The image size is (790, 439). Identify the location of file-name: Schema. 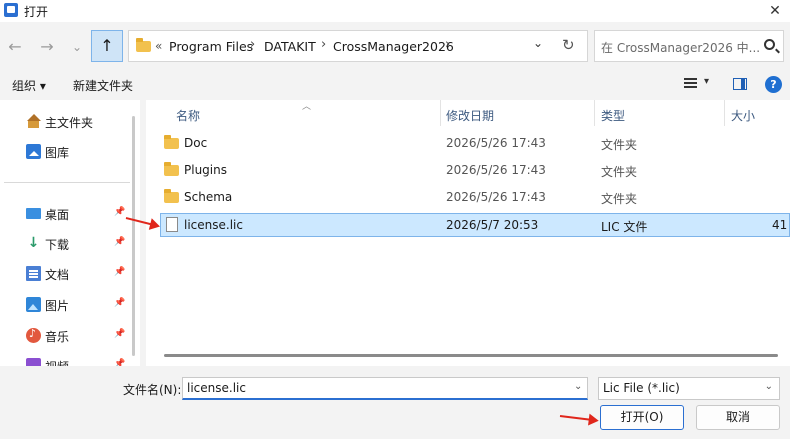
(208, 197).